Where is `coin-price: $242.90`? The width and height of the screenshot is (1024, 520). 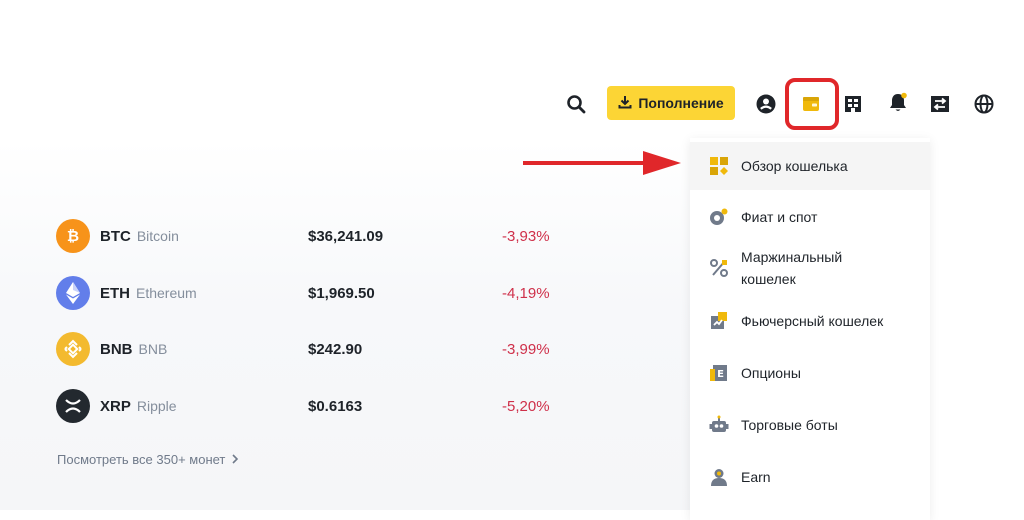
coin-price: $242.90 is located at coordinates (335, 349).